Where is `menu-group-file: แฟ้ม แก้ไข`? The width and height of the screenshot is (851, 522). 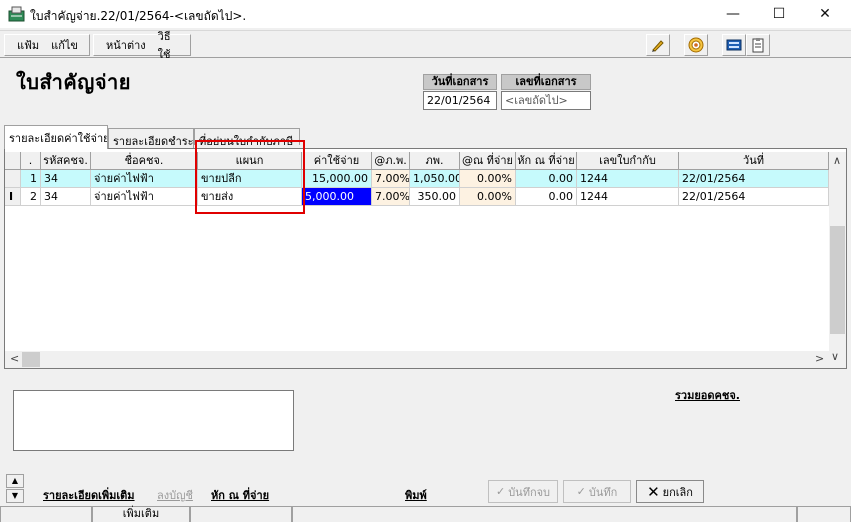 menu-group-file: แฟ้ม แก้ไข is located at coordinates (47, 45).